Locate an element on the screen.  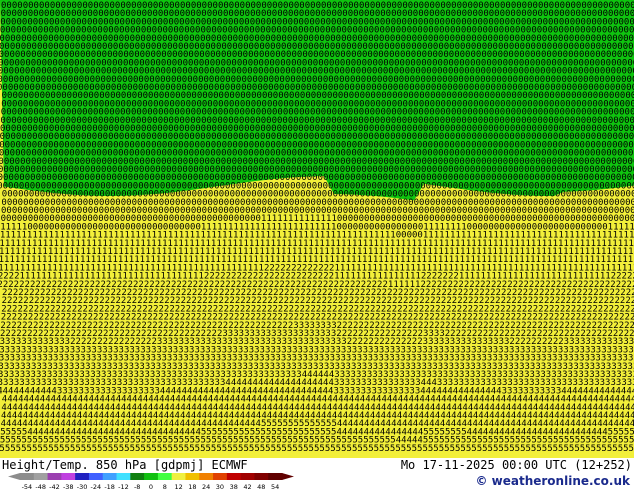
scale-tick-label: 24 is located at coordinates (206, 486).